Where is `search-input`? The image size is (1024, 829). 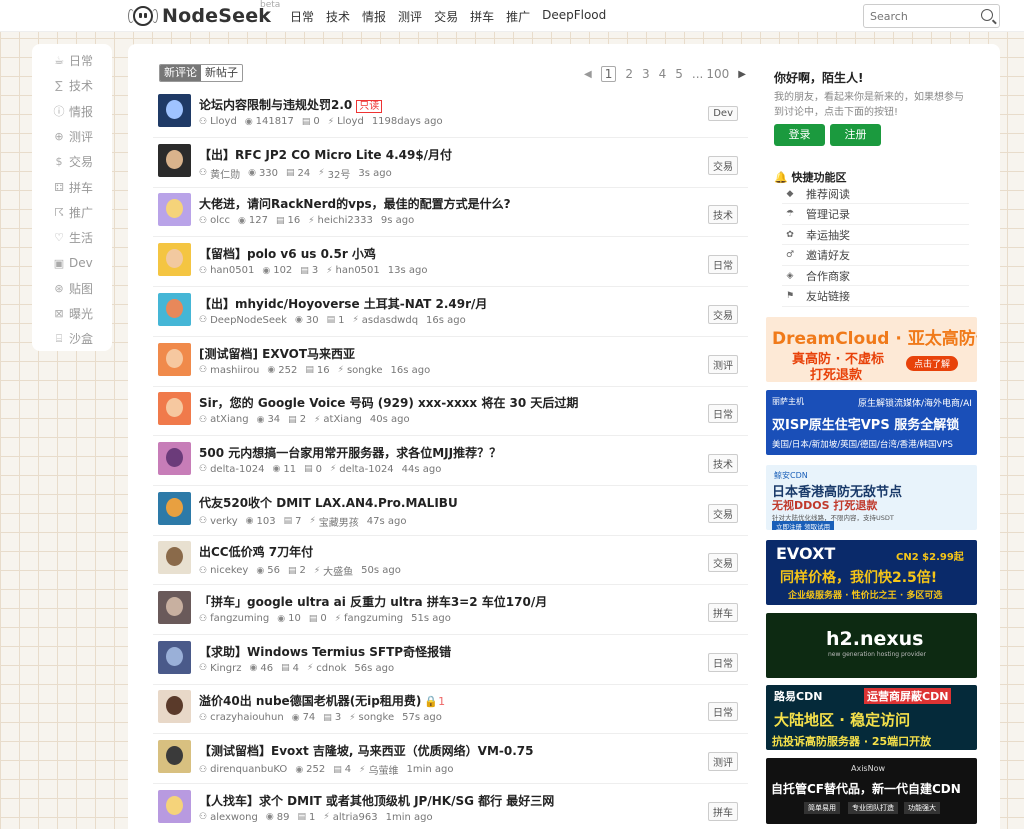 search-input is located at coordinates (919, 16).